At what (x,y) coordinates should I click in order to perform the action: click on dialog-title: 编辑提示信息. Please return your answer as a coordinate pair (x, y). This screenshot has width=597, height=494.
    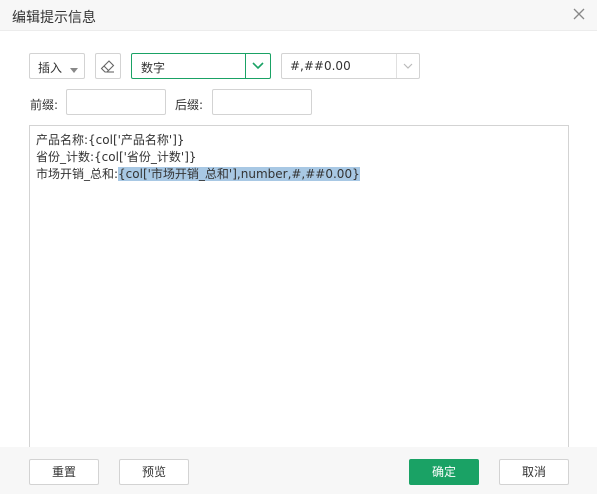
    Looking at the image, I should click on (54, 18).